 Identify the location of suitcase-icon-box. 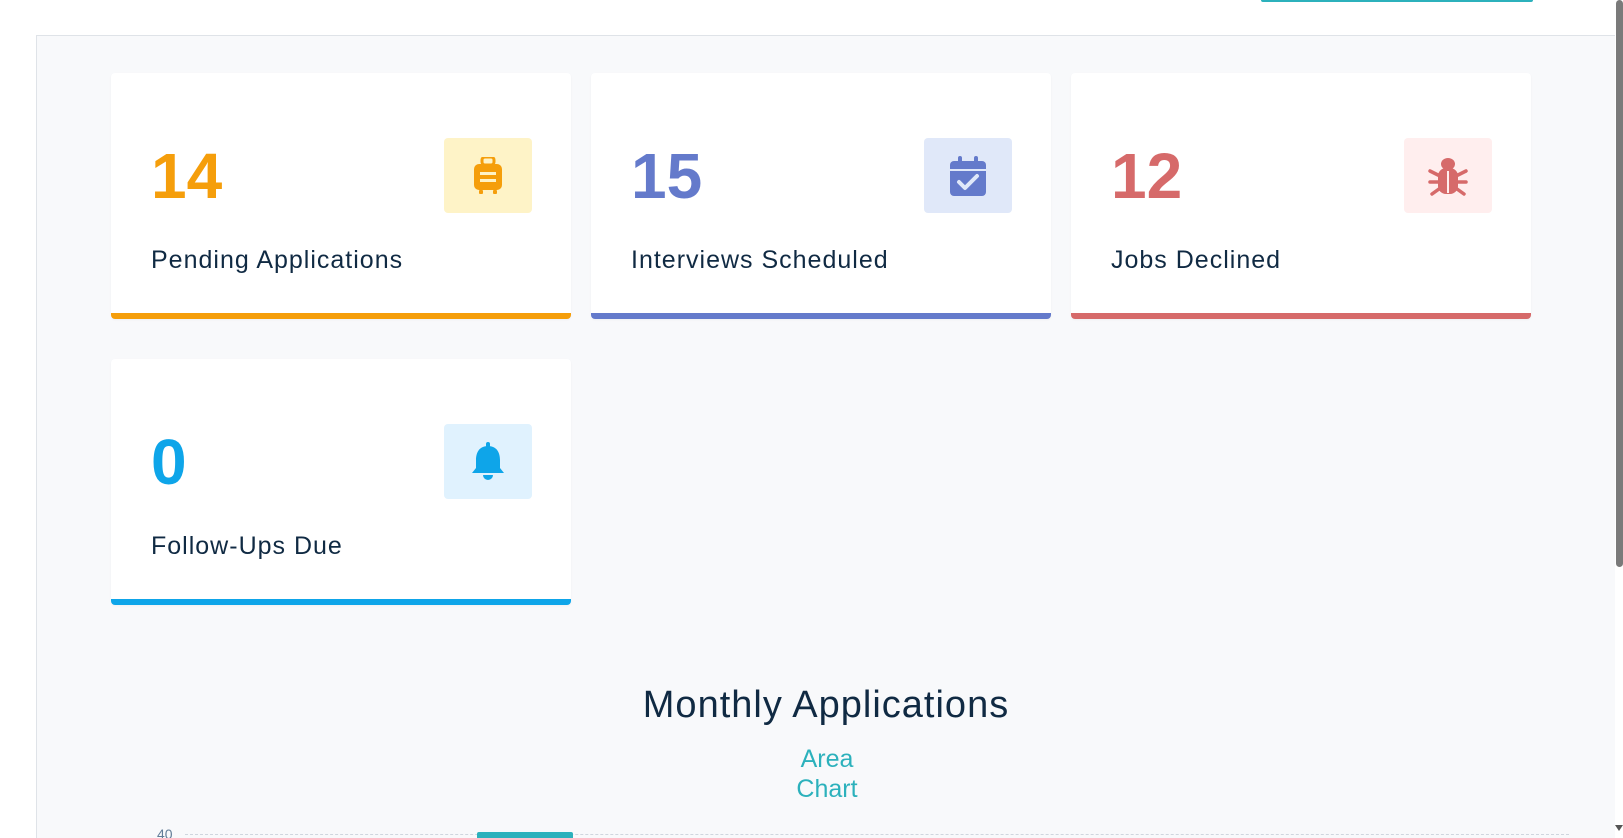
(488, 175).